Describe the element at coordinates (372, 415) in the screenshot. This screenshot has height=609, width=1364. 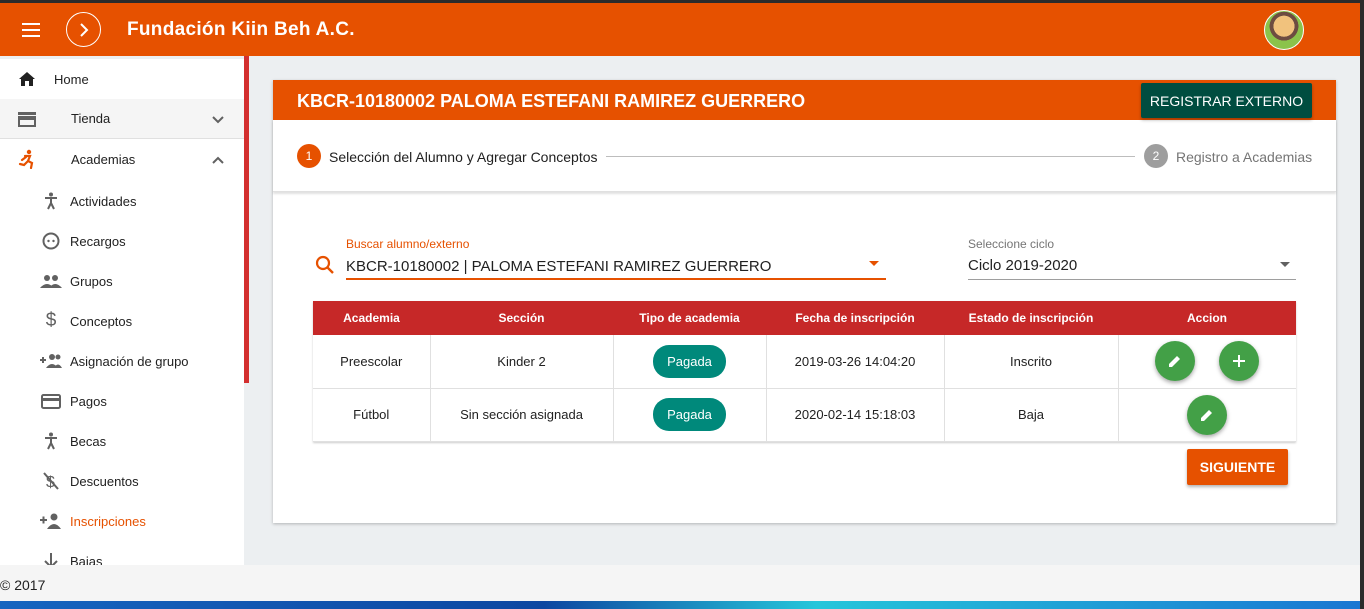
I see `cell-academia: Fútbol` at that location.